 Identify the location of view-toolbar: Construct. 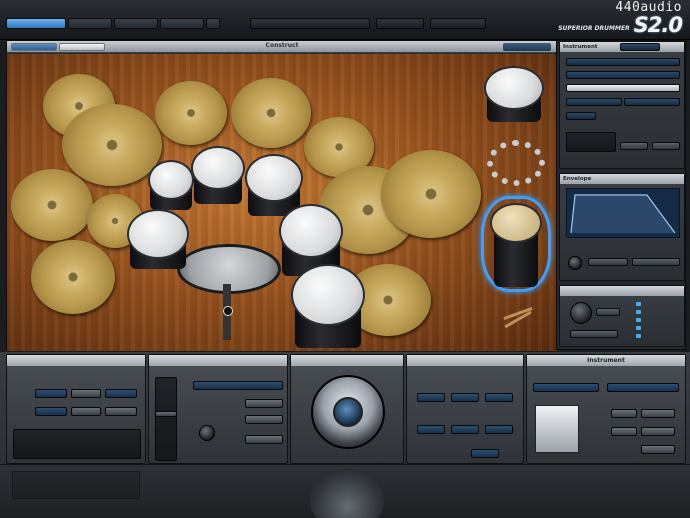
(282, 47).